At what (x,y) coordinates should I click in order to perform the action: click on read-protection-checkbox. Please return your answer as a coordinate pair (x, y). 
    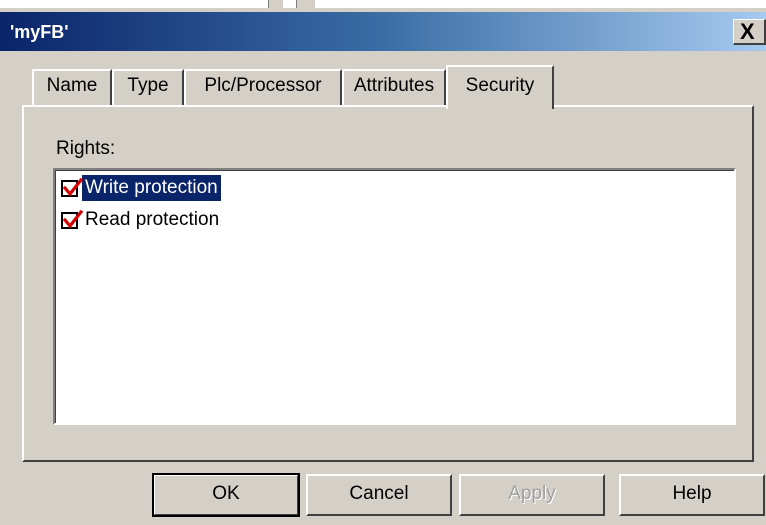
    Looking at the image, I should click on (72, 219).